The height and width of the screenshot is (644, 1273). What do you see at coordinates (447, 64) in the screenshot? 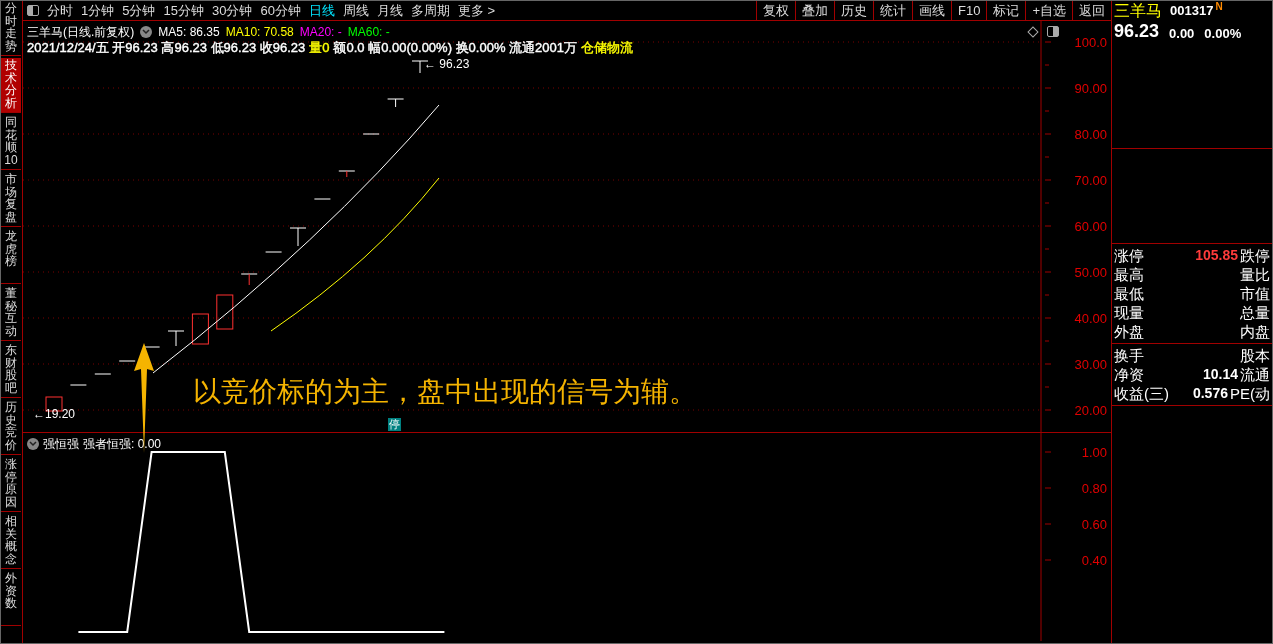
I see `high-price-marker: ← 96.23` at bounding box center [447, 64].